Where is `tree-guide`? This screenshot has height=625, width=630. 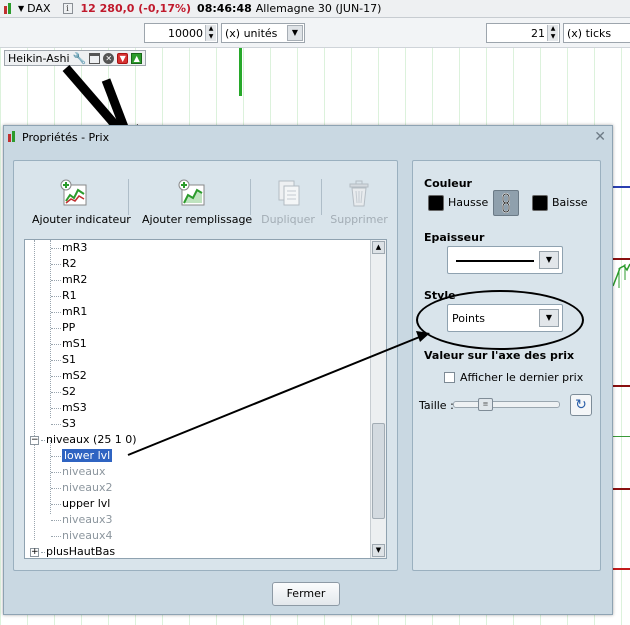
tree-guide is located at coordinates (34, 390).